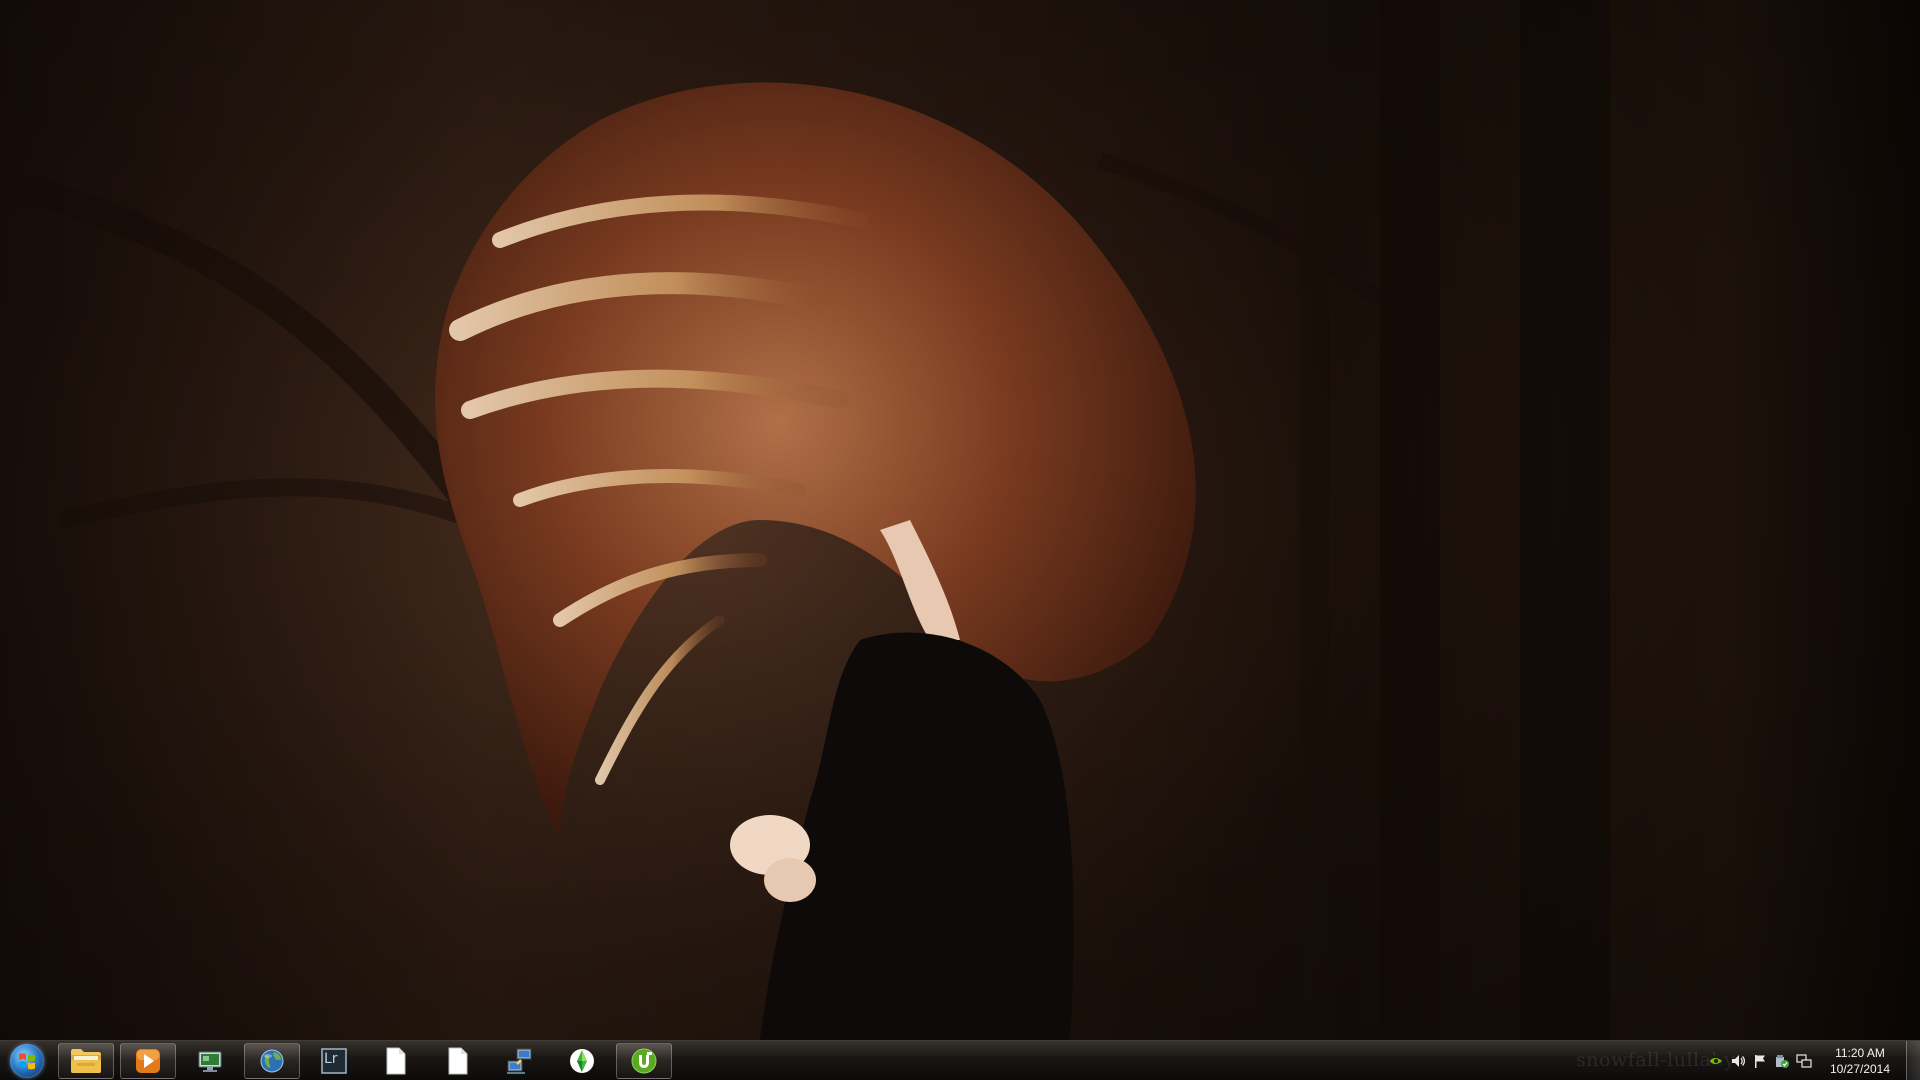 This screenshot has height=1080, width=1920. I want to click on taskbar-document-1-button, so click(396, 1061).